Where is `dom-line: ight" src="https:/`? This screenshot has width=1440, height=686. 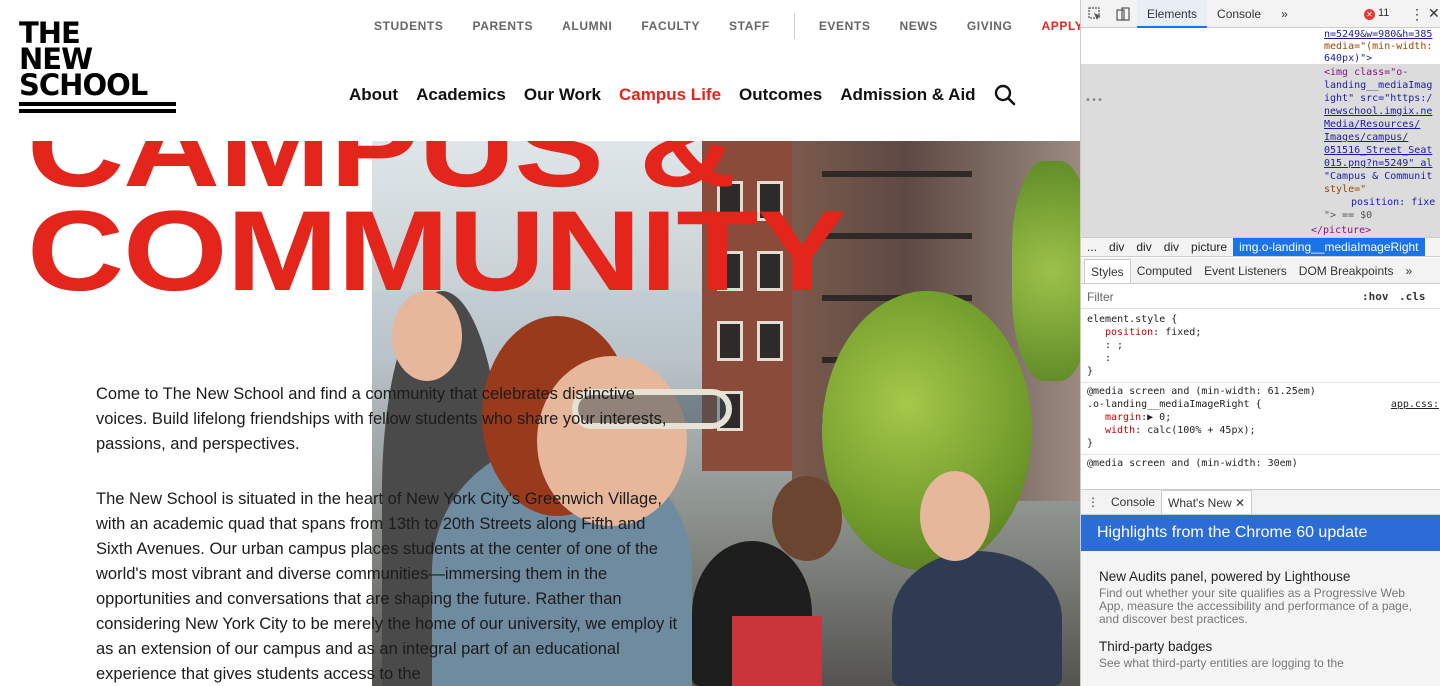
dom-line: ight" src="https:/ is located at coordinates (1378, 98).